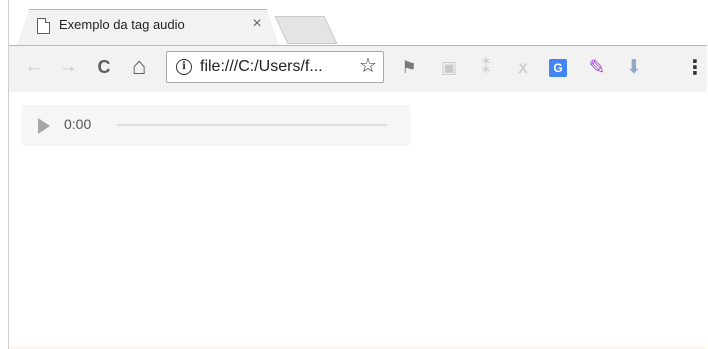  Describe the element at coordinates (597, 68) in the screenshot. I see `pen-extension-icon: ✎` at that location.